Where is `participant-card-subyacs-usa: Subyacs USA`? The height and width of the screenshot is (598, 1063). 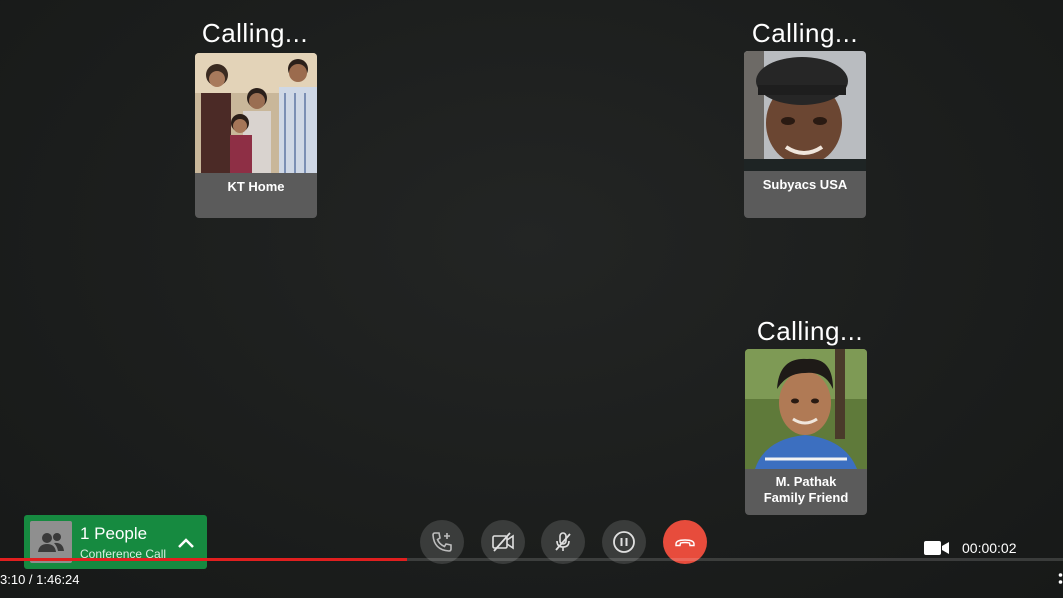 participant-card-subyacs-usa: Subyacs USA is located at coordinates (805, 134).